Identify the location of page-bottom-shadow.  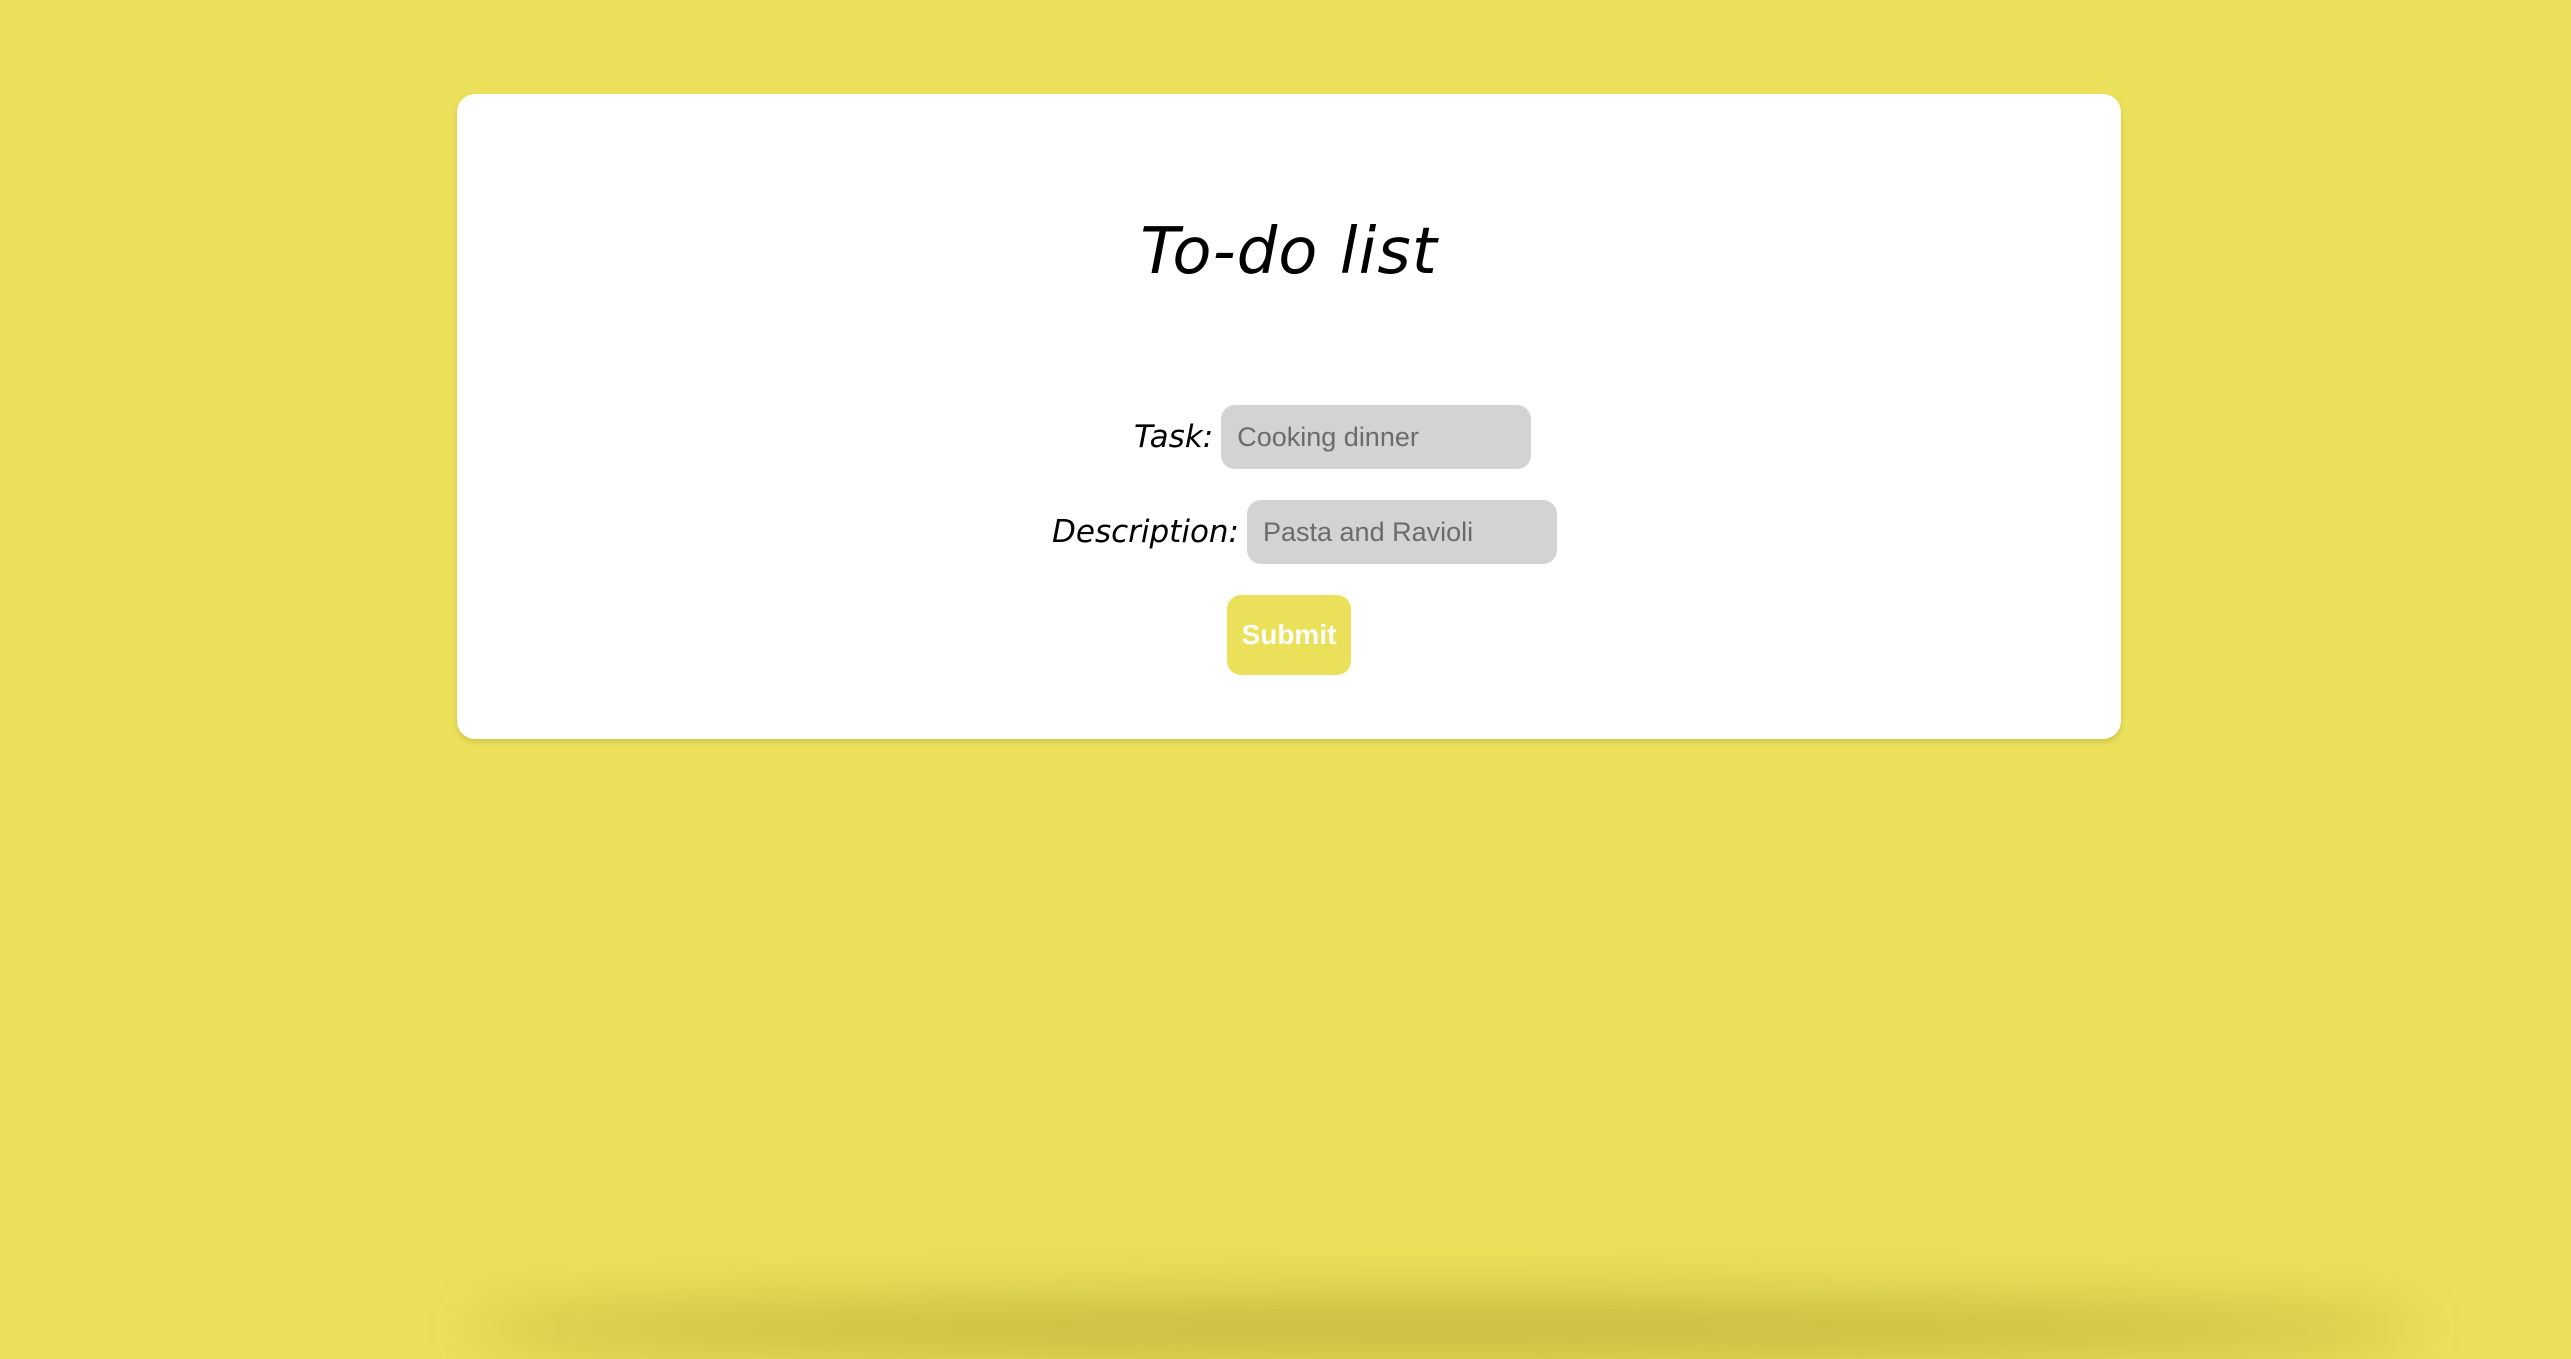
(1445, 1329).